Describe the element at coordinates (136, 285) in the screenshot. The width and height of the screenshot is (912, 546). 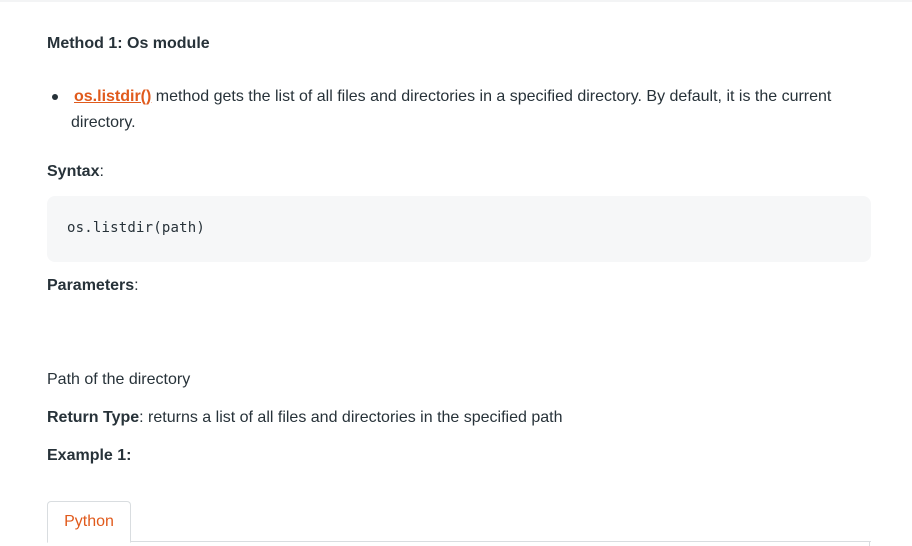
I see `parameters-label-suffix: :` at that location.